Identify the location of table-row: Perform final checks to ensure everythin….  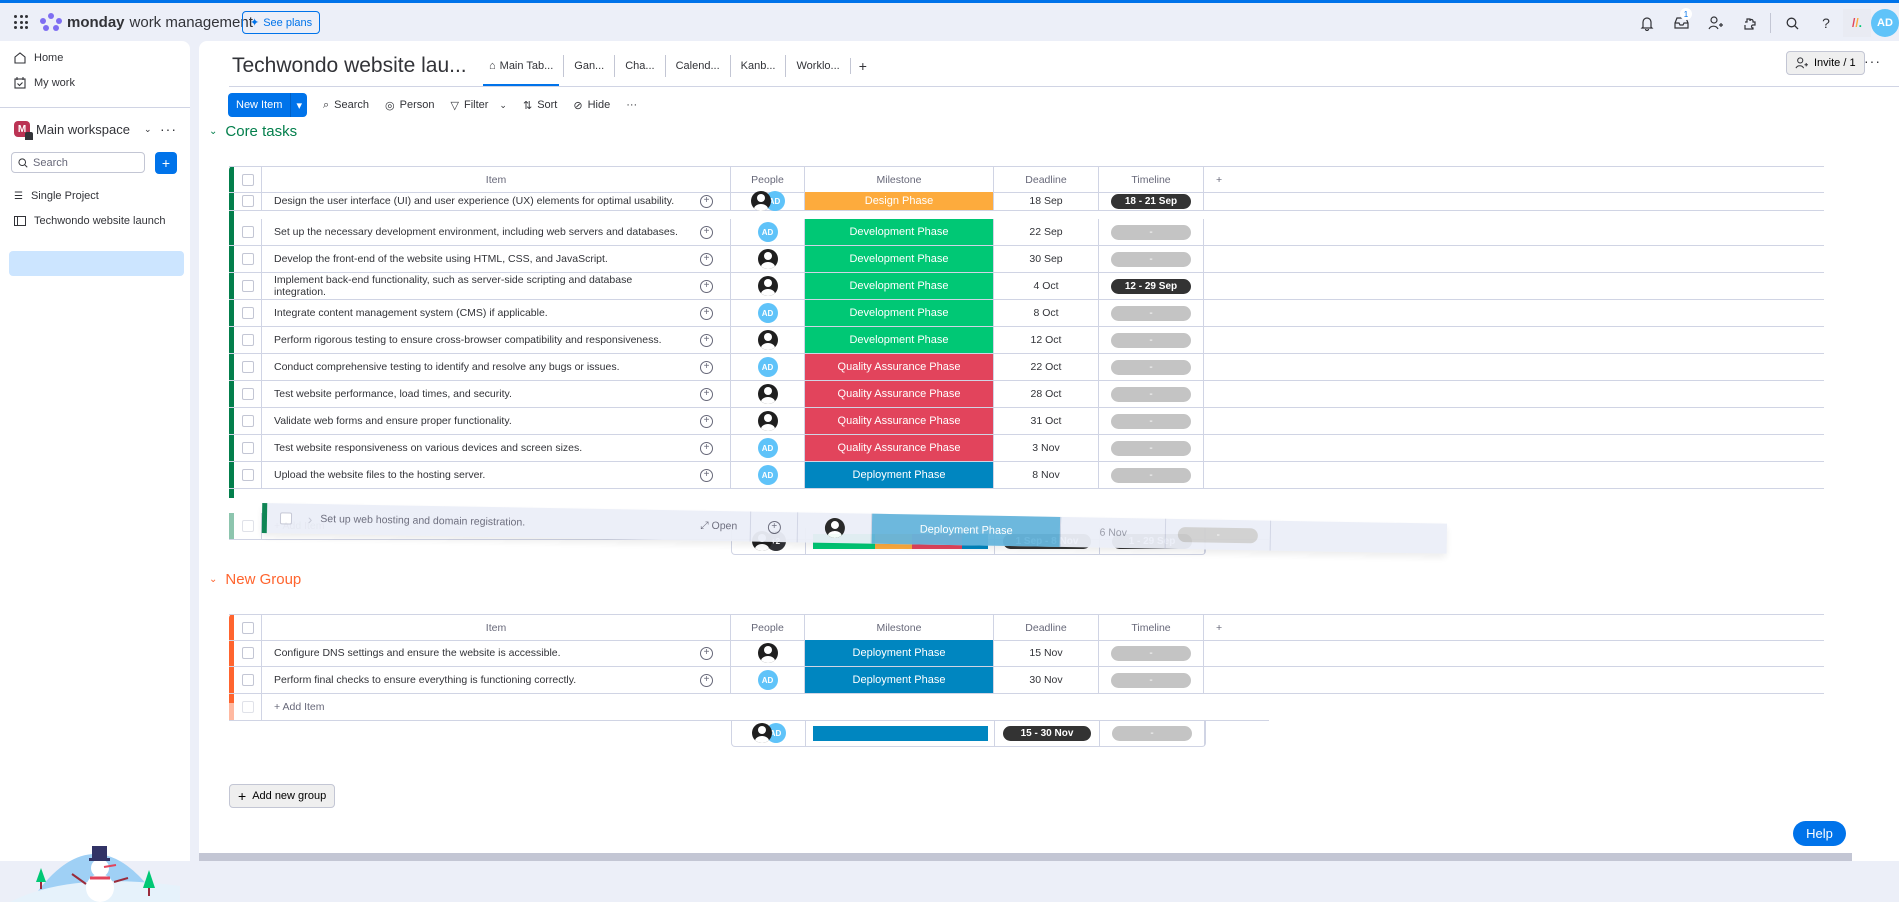
(1026, 680).